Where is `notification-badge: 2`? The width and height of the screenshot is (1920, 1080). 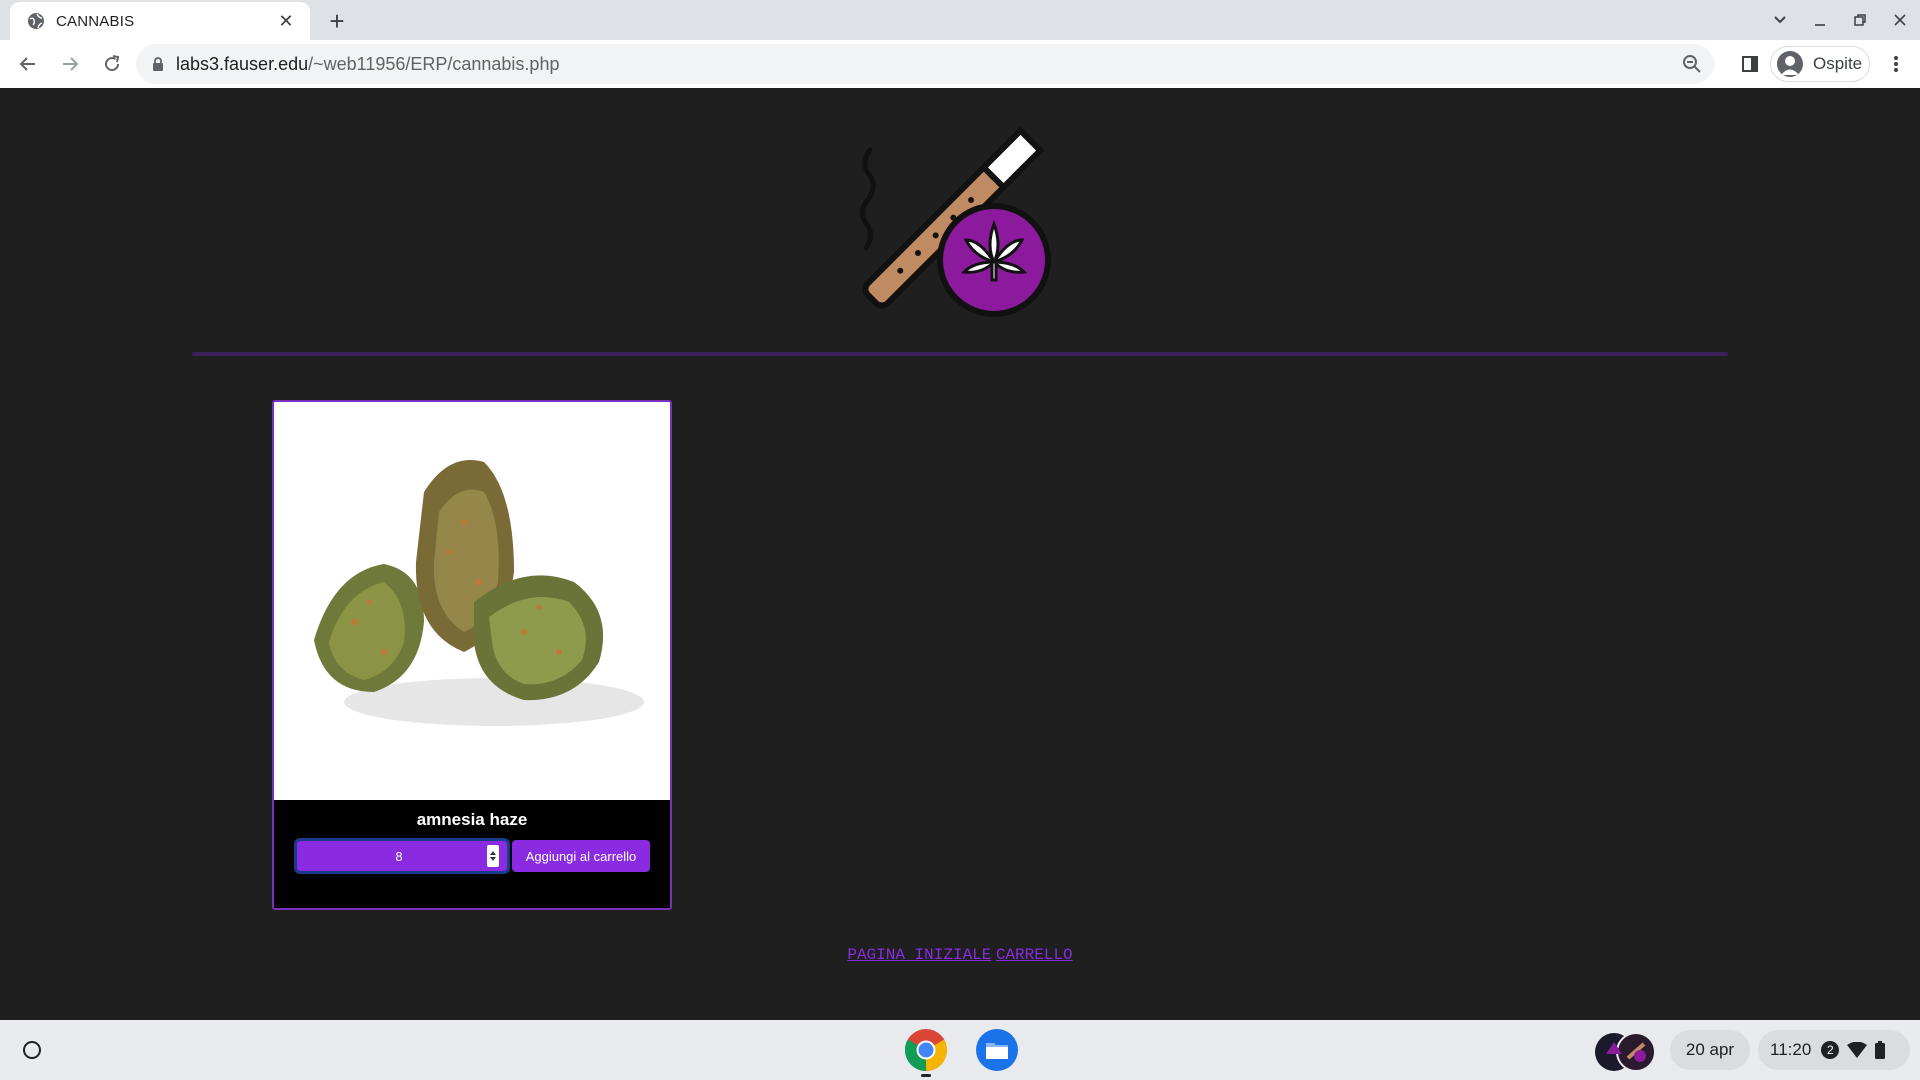 notification-badge: 2 is located at coordinates (1830, 1050).